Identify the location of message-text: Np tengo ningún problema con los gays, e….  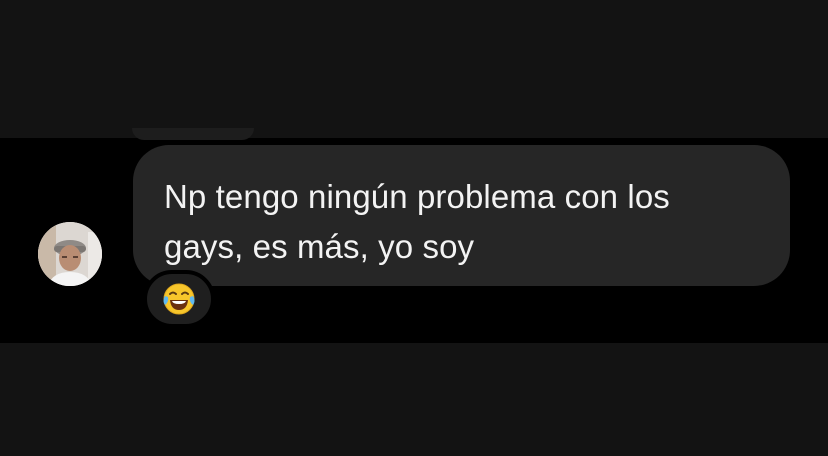
(417, 221).